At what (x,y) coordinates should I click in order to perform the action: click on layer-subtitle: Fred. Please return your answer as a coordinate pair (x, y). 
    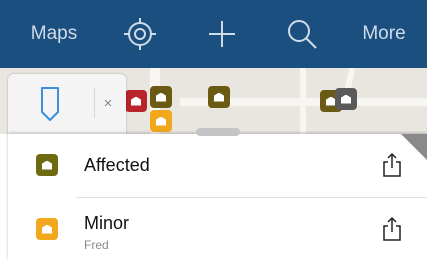
    Looking at the image, I should click on (96, 245).